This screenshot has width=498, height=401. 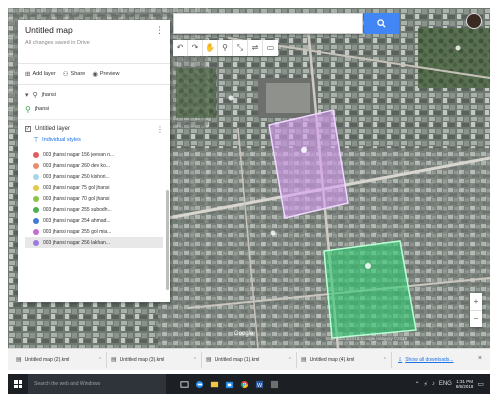 I want to click on more-vert-icon: ⋮, so click(x=159, y=30).